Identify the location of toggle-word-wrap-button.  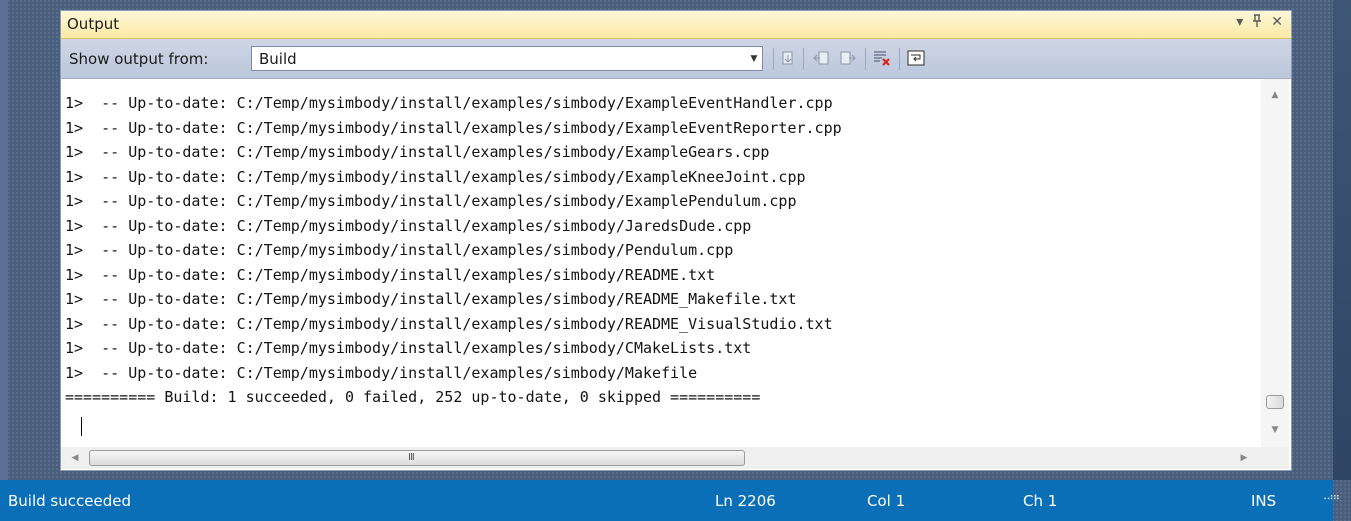
(916, 58).